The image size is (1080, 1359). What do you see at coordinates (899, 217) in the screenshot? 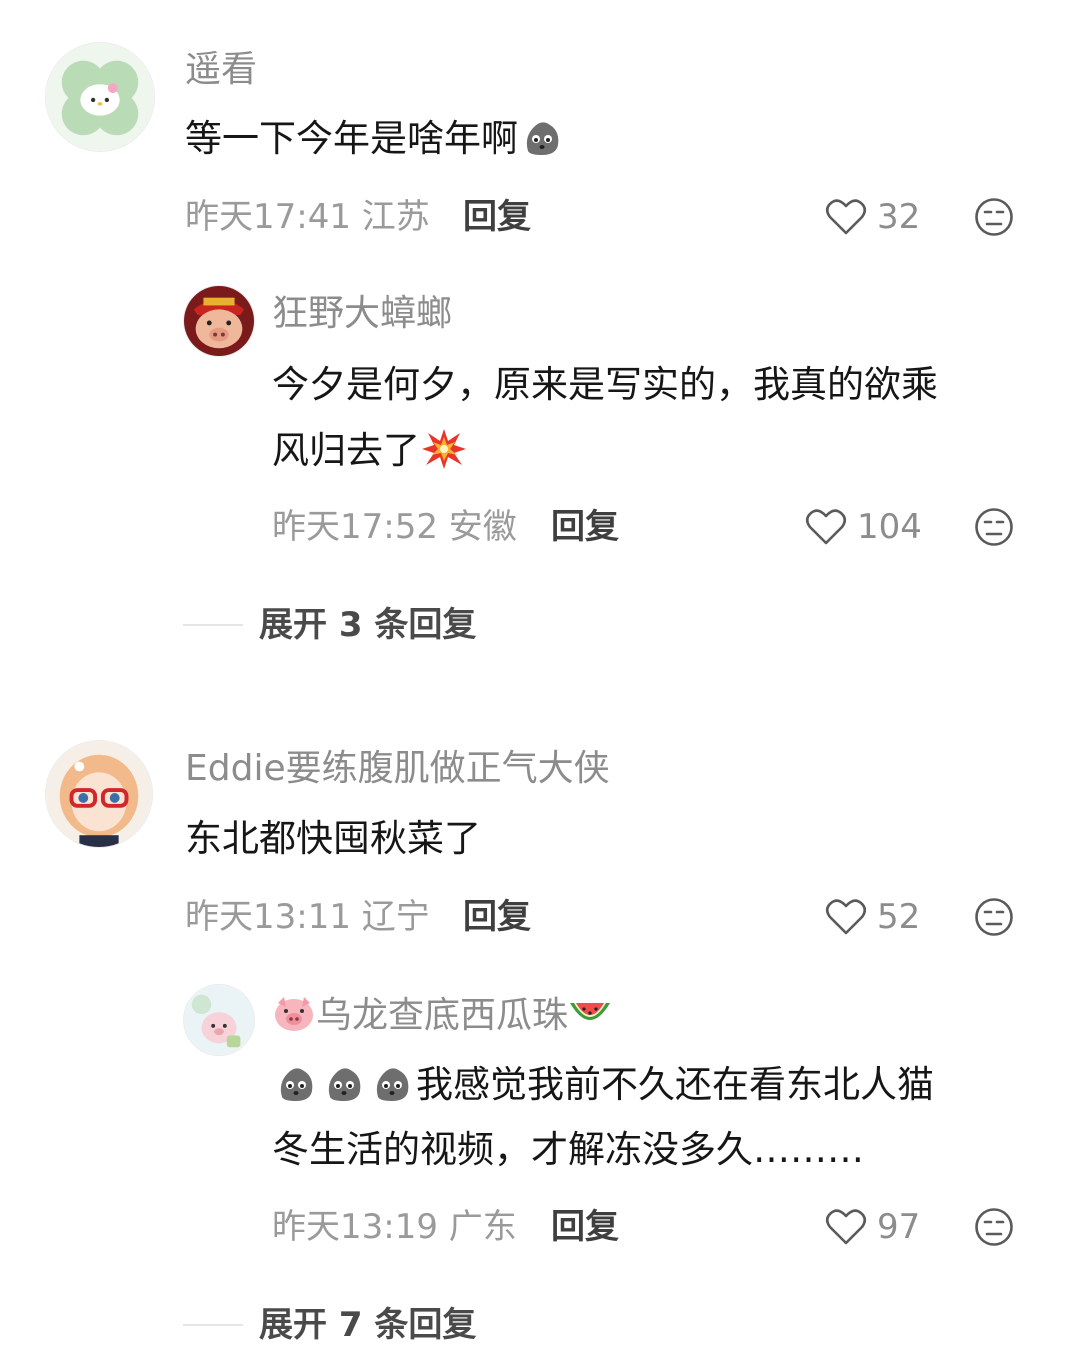
I see `like-count: 32` at bounding box center [899, 217].